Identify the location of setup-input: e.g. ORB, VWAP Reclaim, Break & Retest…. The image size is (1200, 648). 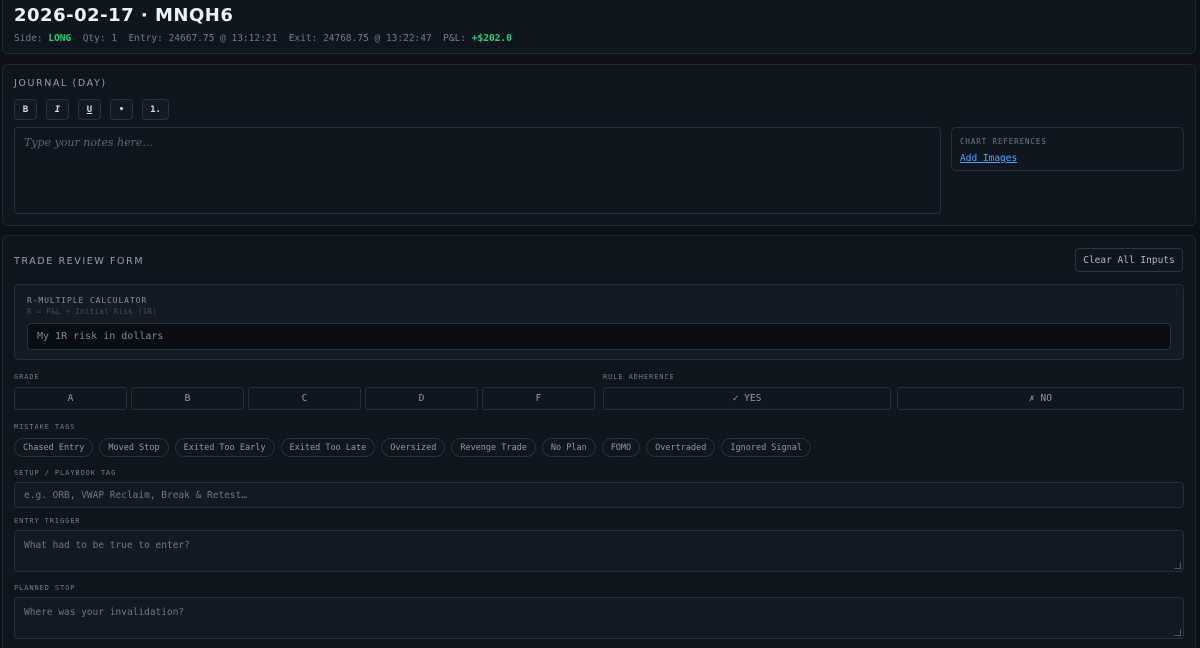
(599, 495).